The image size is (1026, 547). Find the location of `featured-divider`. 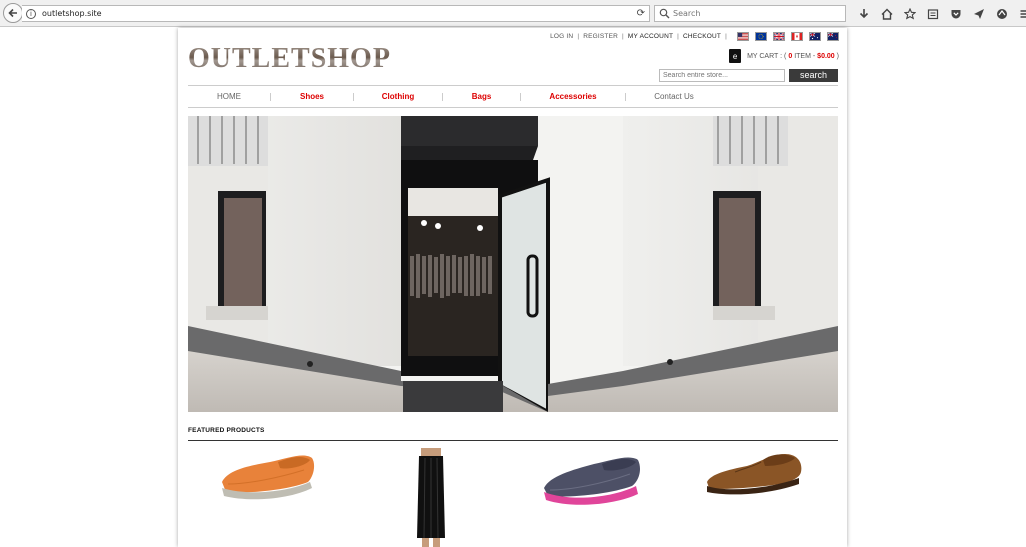

featured-divider is located at coordinates (513, 440).